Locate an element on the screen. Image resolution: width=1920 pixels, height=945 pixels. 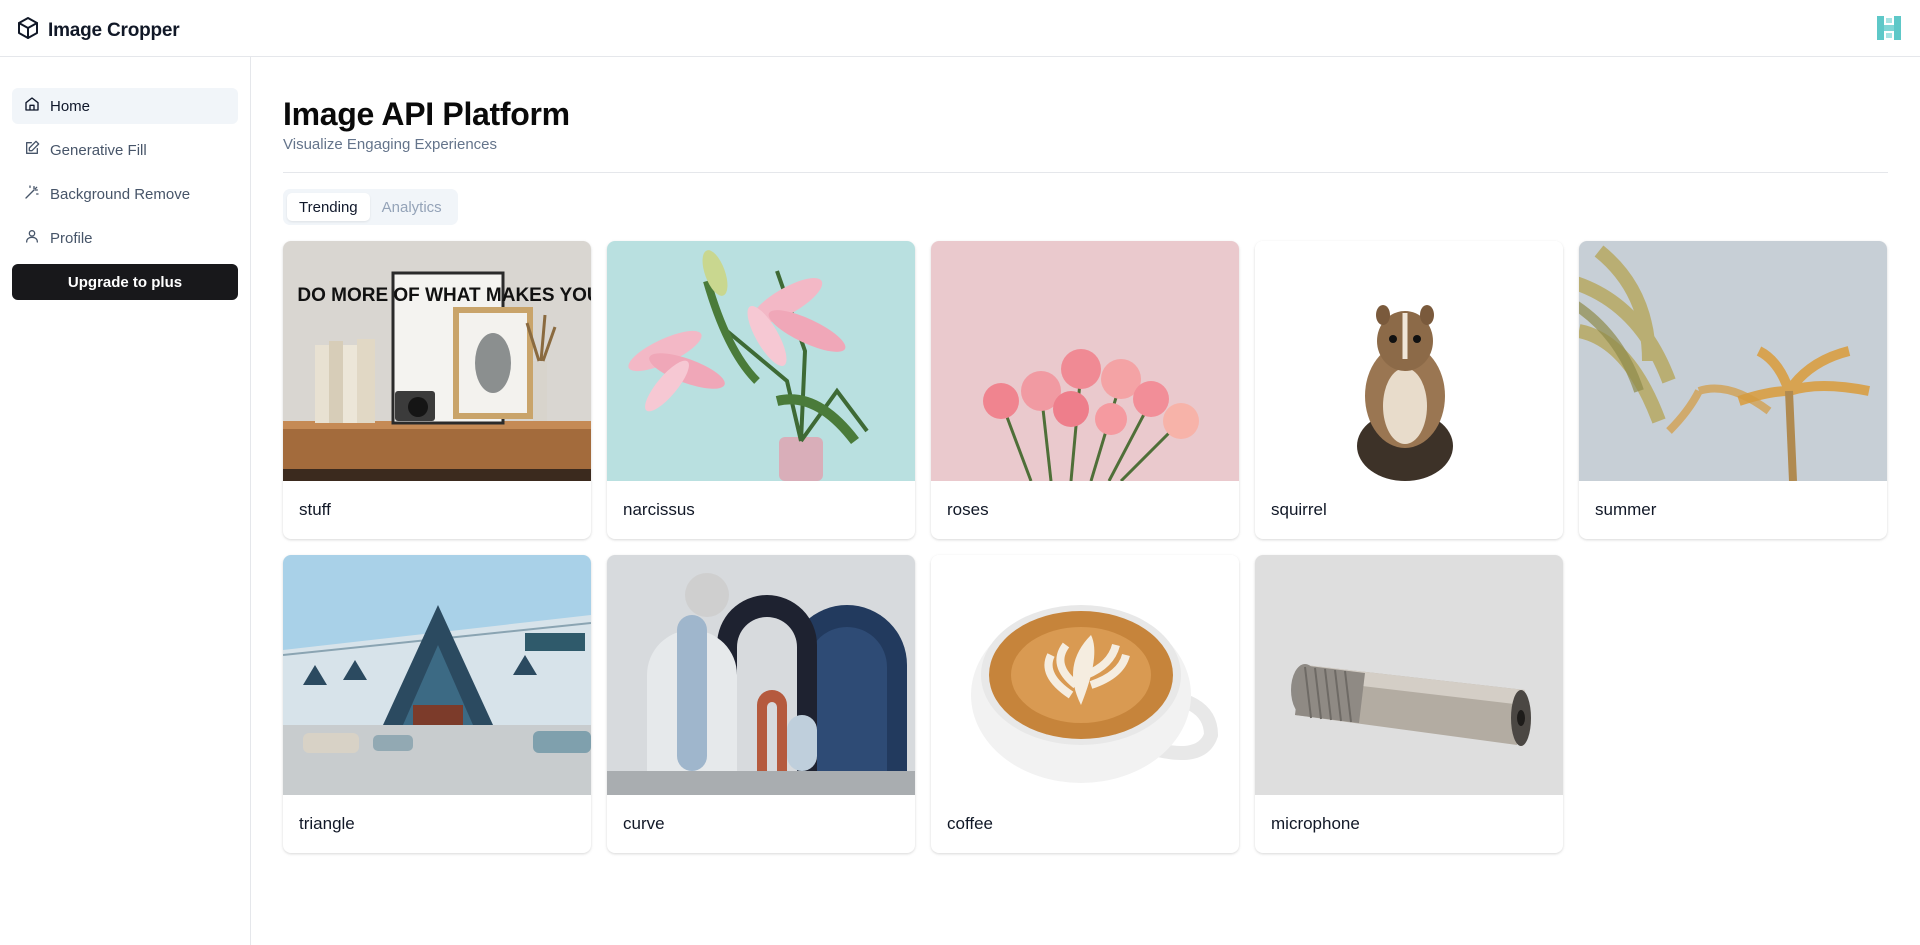
image-roses is located at coordinates (1085, 361).